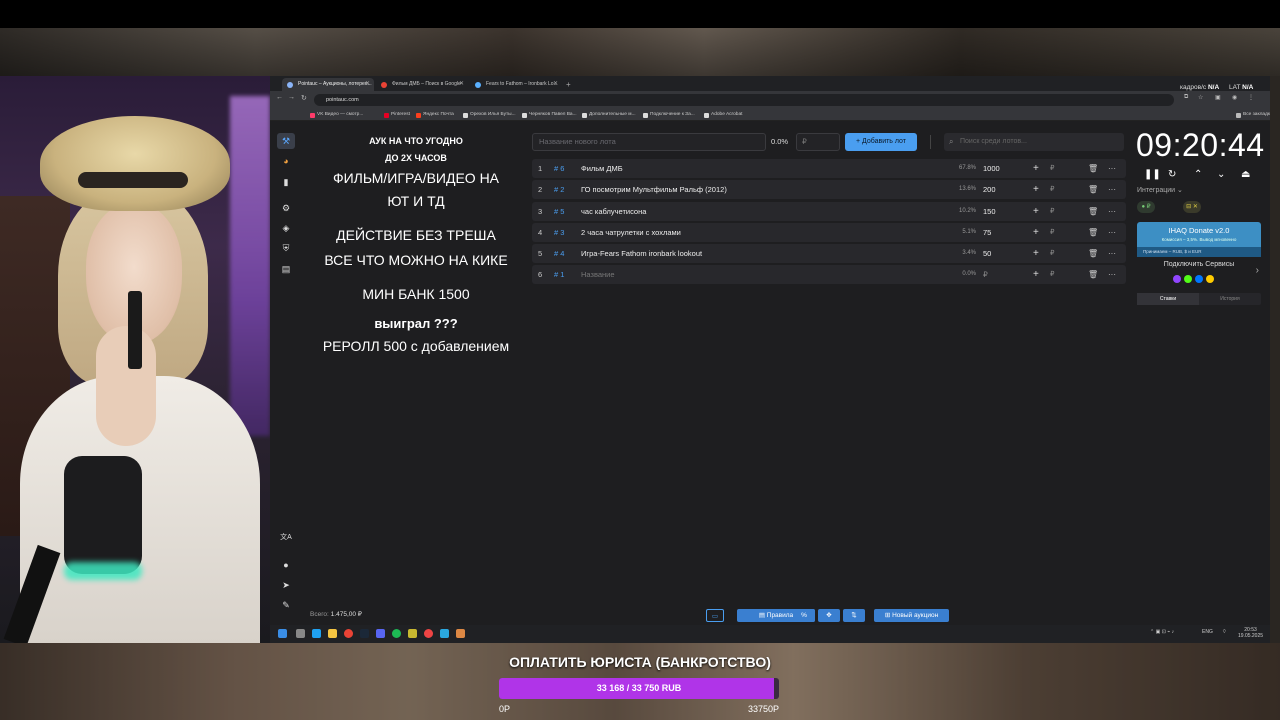  Describe the element at coordinates (286, 248) in the screenshot. I see `shield-icon: ⛨` at that location.